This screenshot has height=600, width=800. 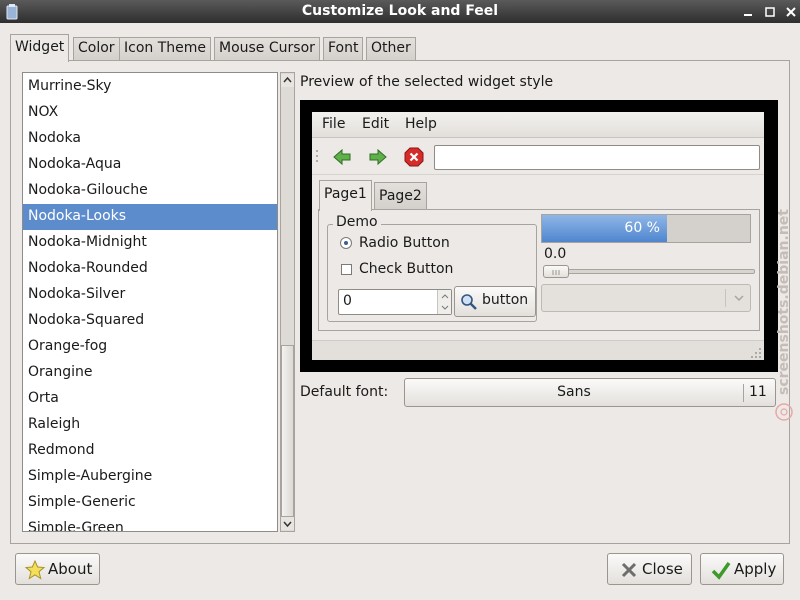 I want to click on star-icon, so click(x=35, y=570).